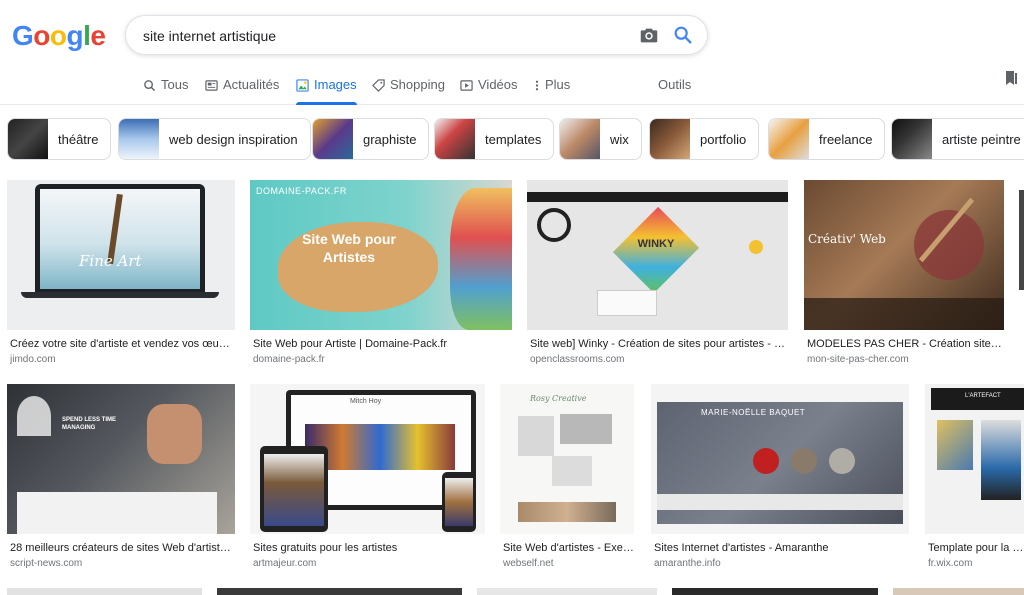 This screenshot has width=1024, height=595. What do you see at coordinates (552, 91) in the screenshot?
I see `tab-more: Plus` at bounding box center [552, 91].